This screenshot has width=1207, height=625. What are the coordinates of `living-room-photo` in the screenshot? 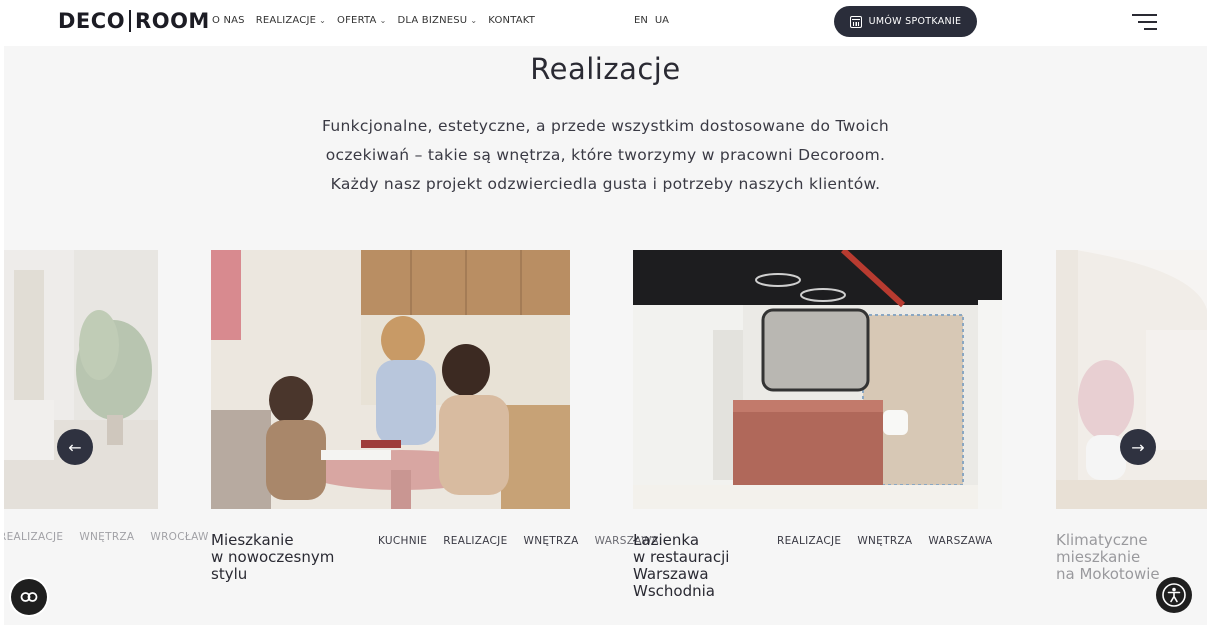 It's located at (81, 379).